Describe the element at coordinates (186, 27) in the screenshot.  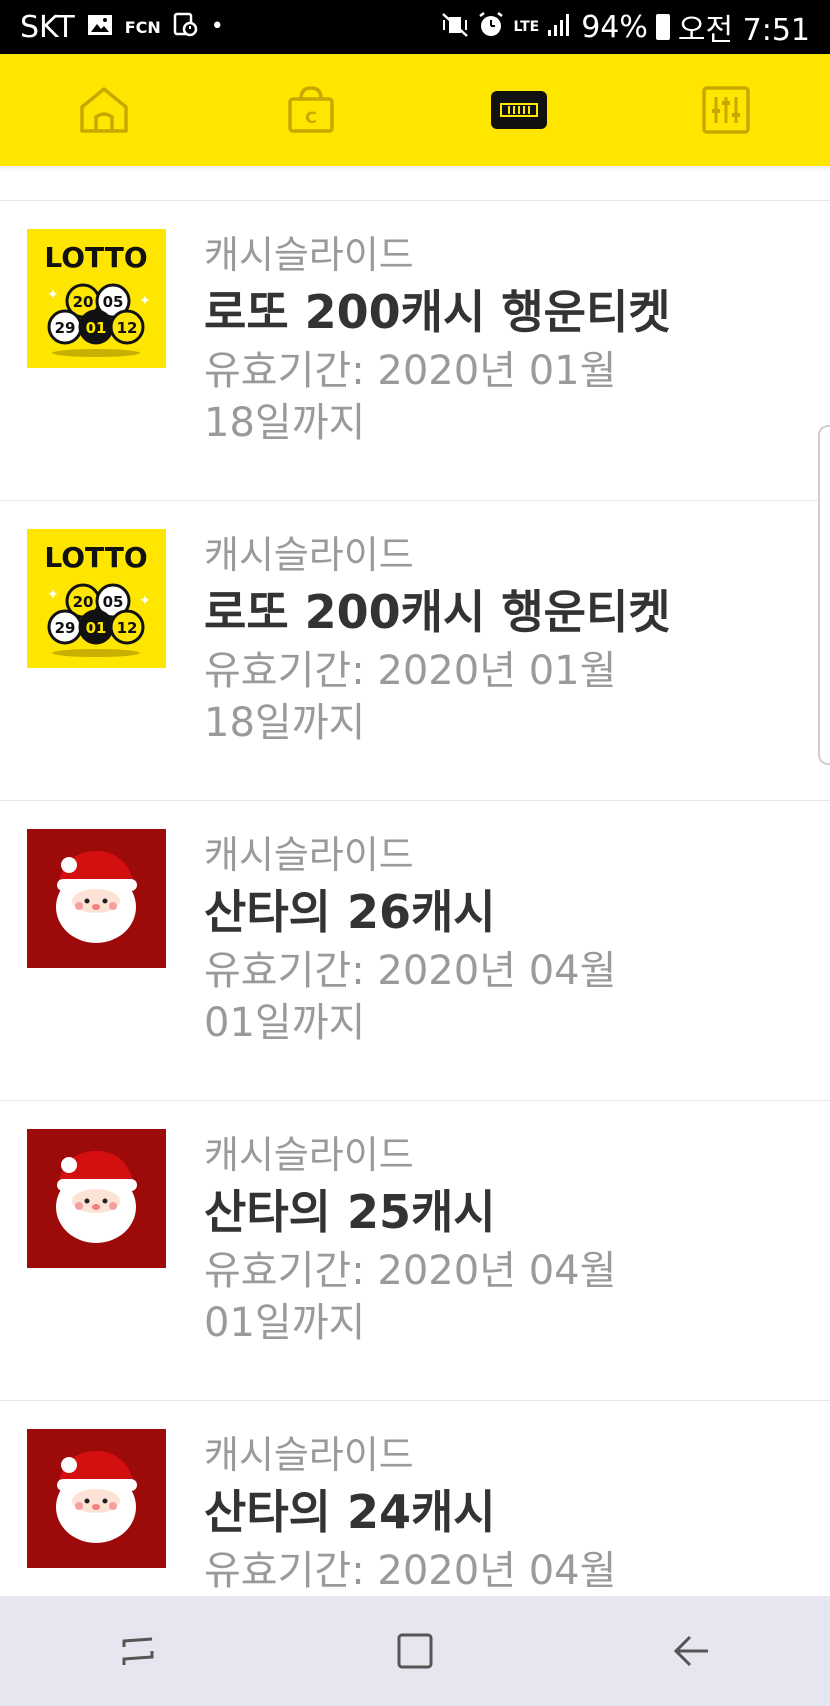
I see `clock-notification-icon` at that location.